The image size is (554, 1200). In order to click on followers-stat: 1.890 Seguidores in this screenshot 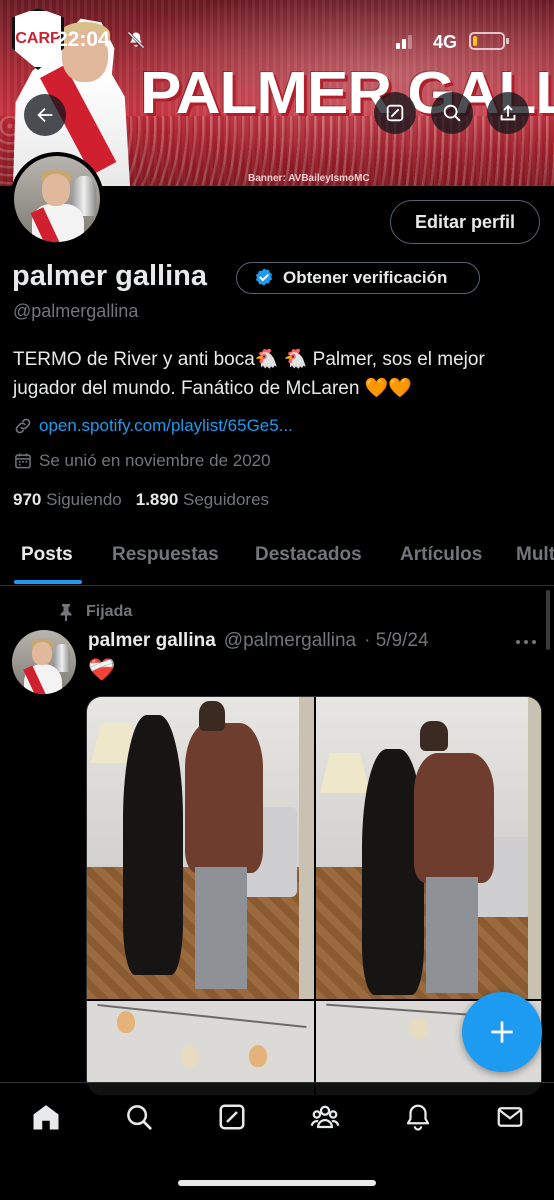, I will do `click(202, 500)`.